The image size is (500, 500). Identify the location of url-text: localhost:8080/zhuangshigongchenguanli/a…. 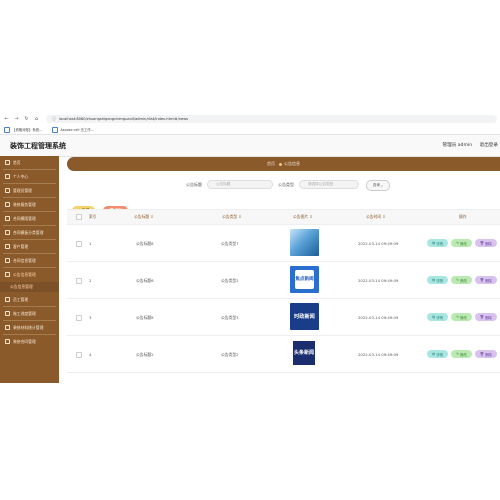
(124, 119).